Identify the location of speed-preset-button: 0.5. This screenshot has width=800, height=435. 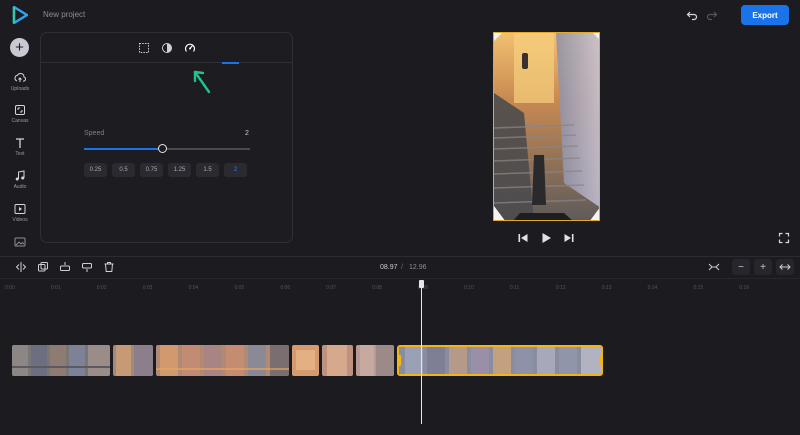
(123, 170).